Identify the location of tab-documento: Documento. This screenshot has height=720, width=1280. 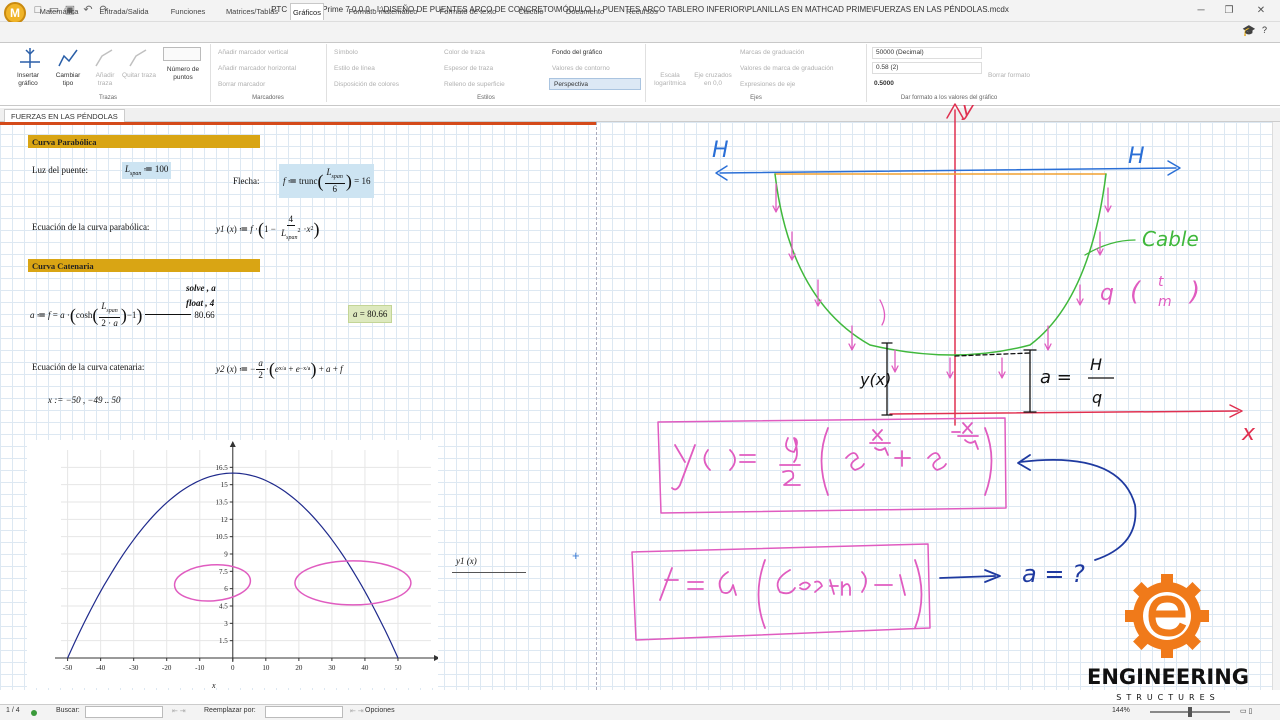
(585, 11).